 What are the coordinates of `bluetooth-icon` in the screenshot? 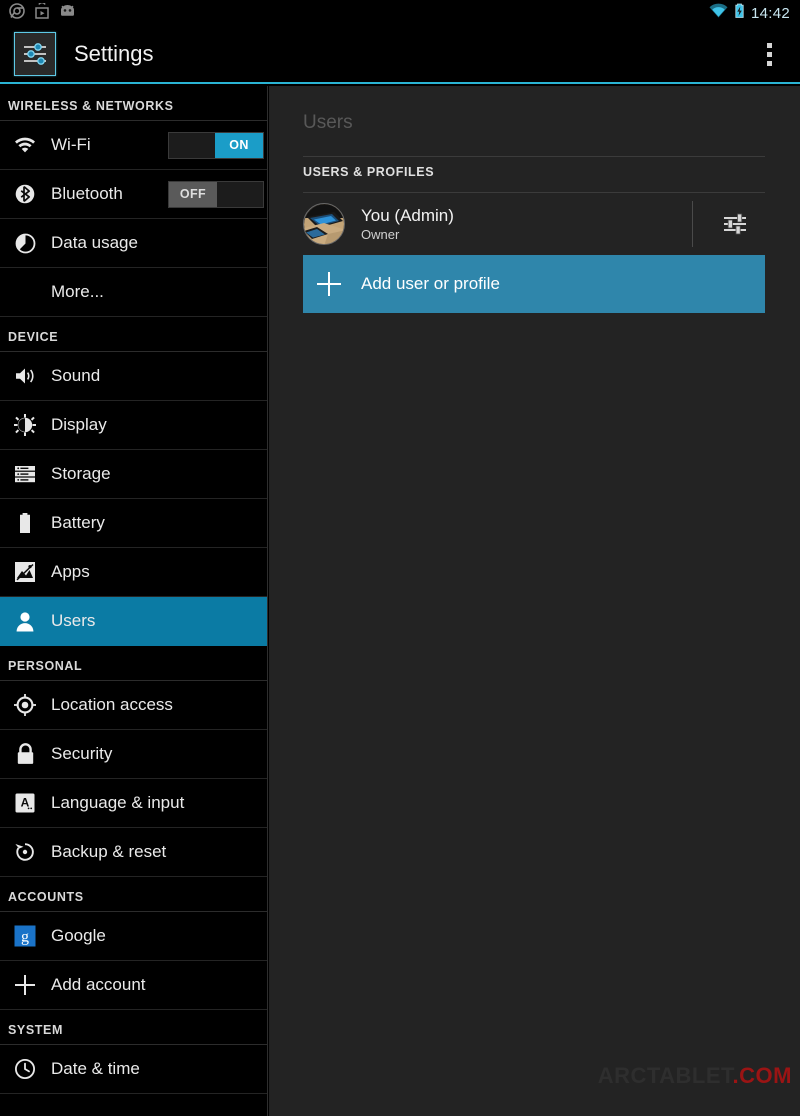 It's located at (25, 194).